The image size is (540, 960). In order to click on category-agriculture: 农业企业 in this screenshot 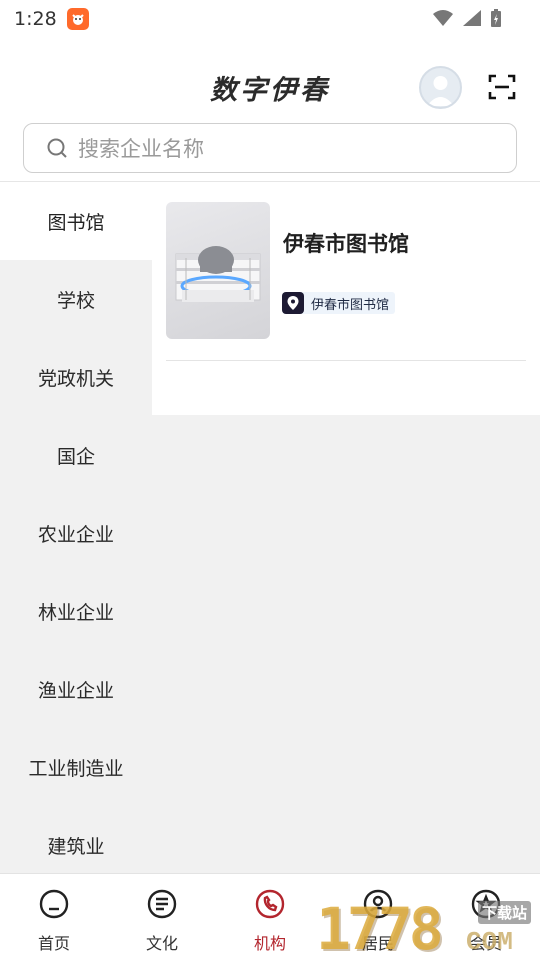, I will do `click(76, 533)`.